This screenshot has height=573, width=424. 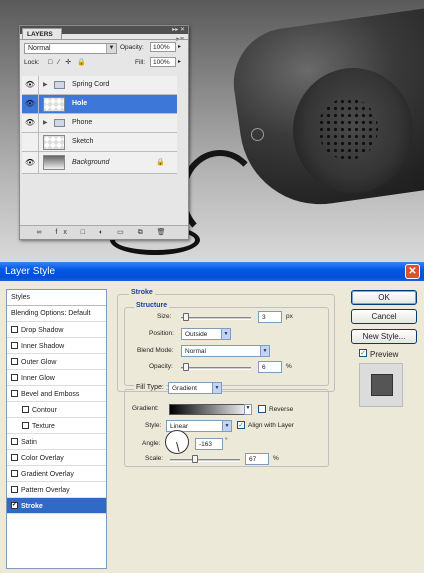 I want to click on style-item-color-overlay: Color Overlay, so click(x=56, y=458).